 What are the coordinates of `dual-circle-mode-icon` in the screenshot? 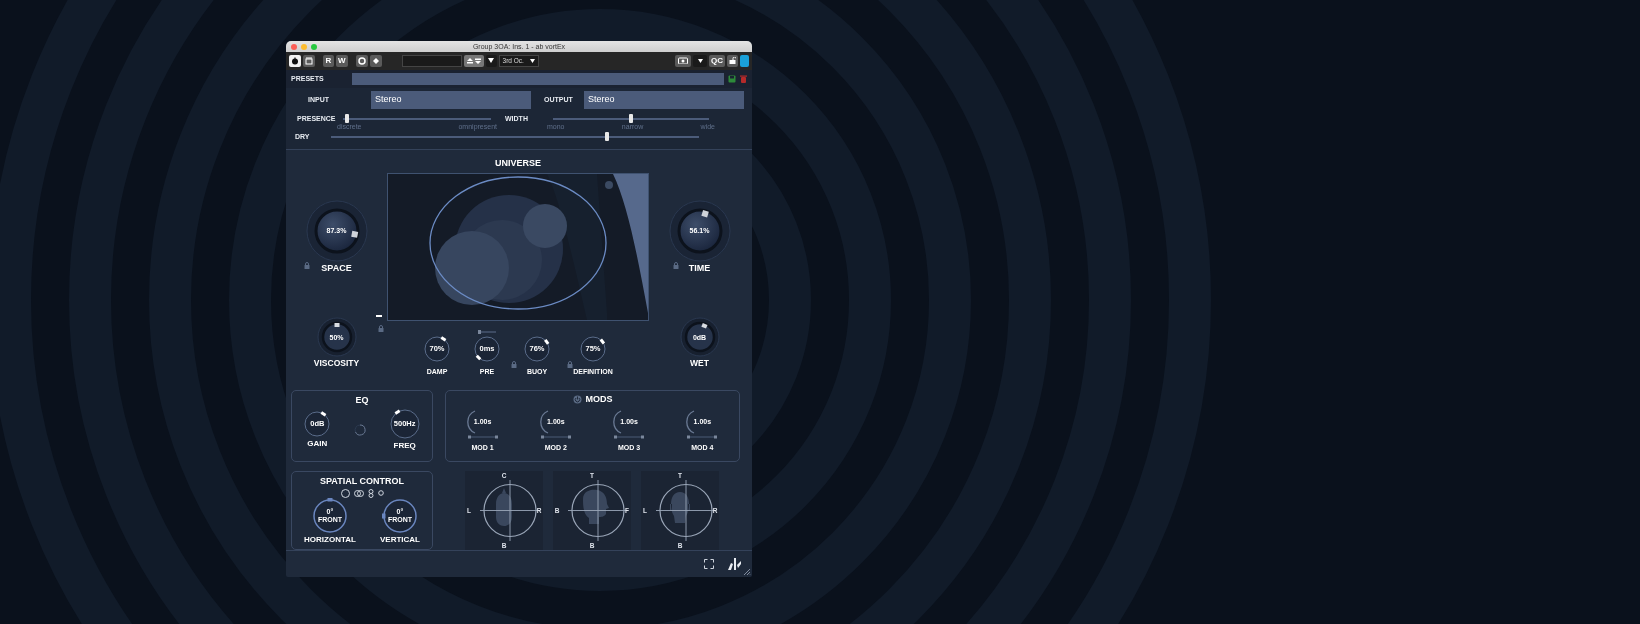 It's located at (358, 493).